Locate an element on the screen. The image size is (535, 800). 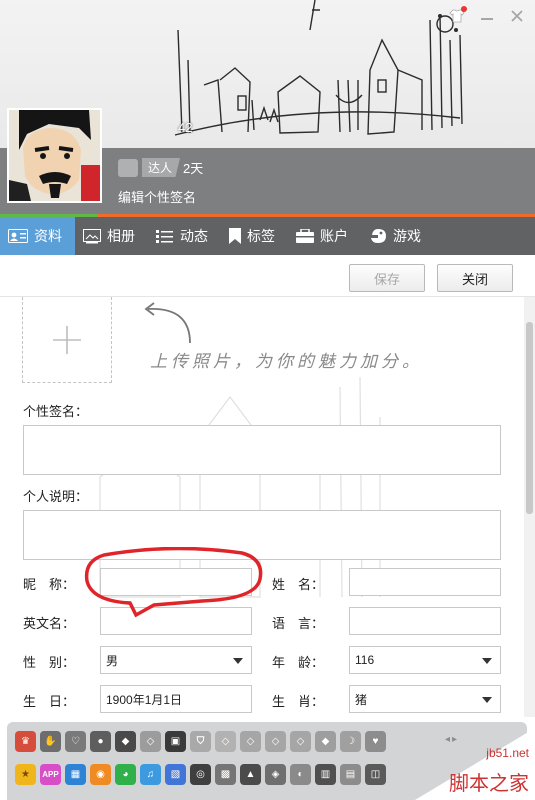
cat-badge-icon is located at coordinates (128, 167).